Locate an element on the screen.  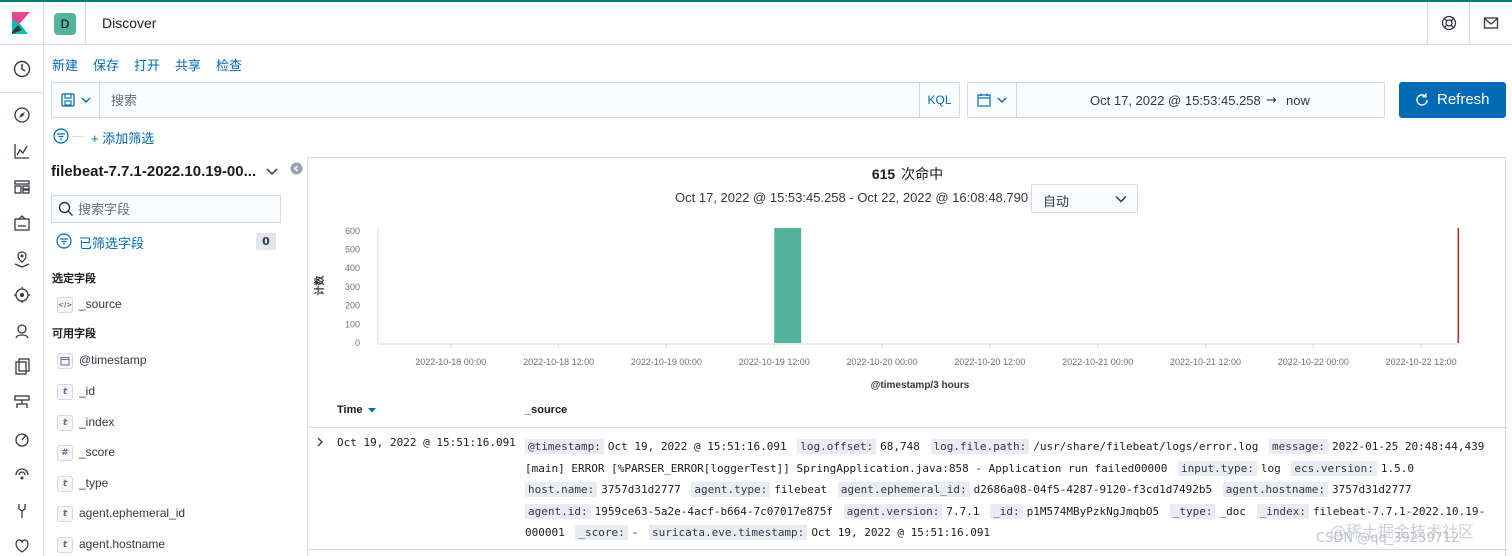
kibana-logo is located at coordinates (22, 23).